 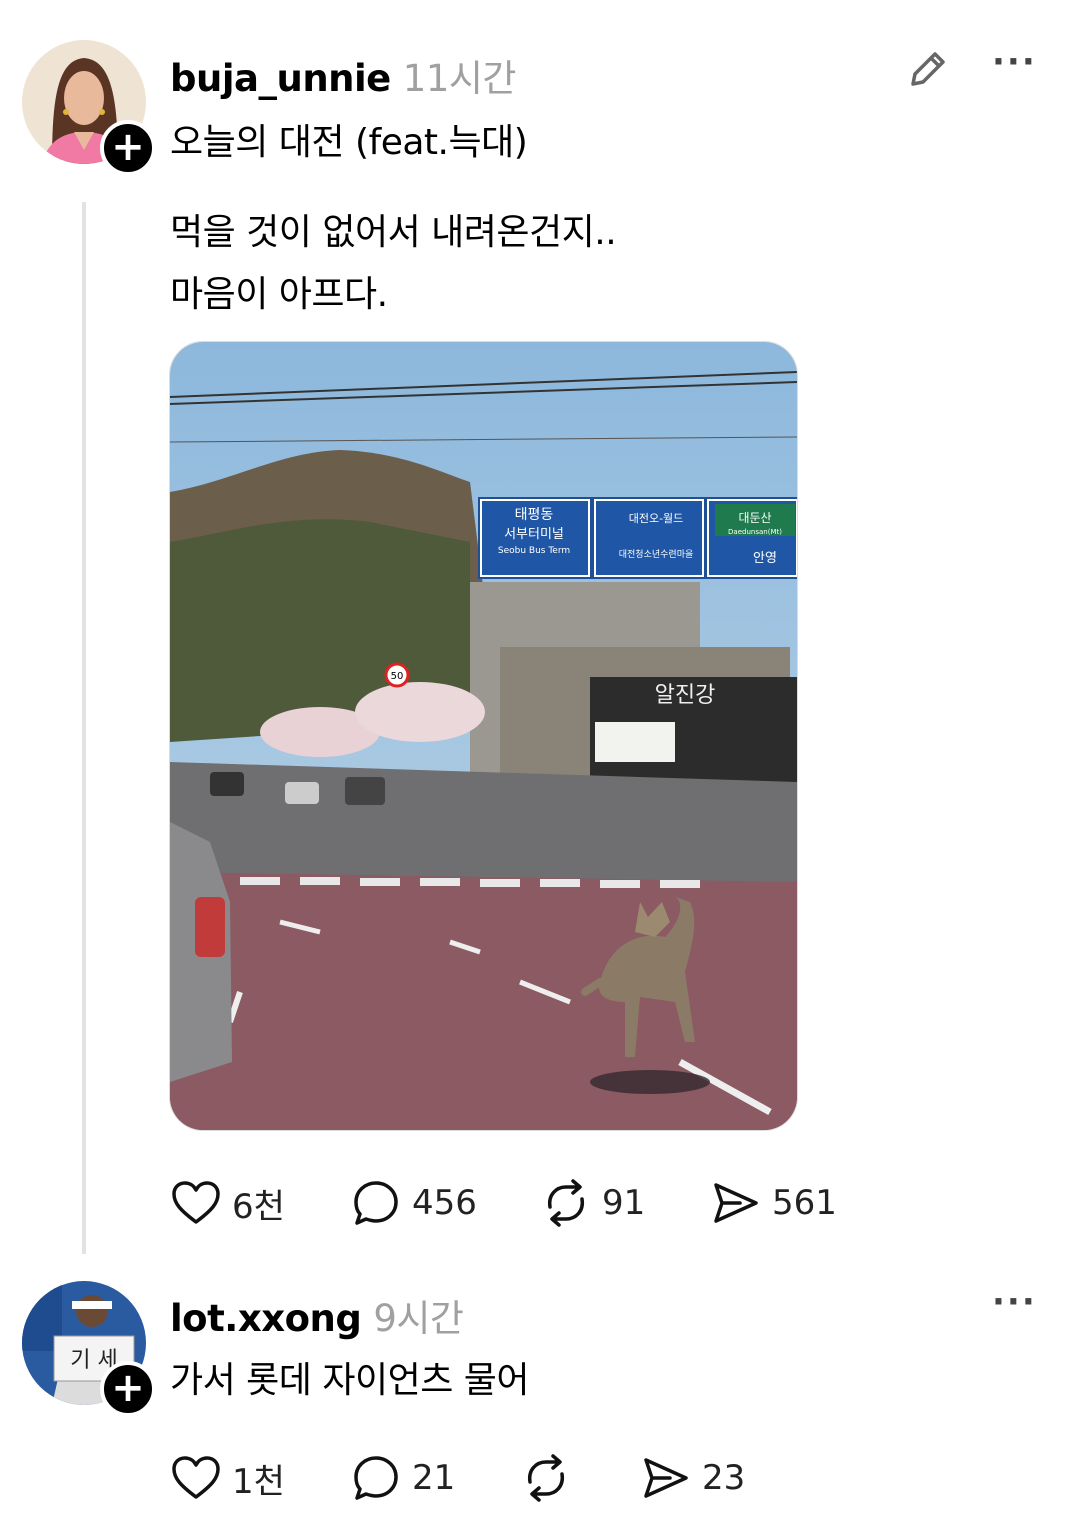 What do you see at coordinates (227, 1478) in the screenshot?
I see `reply-like-button: 1천` at bounding box center [227, 1478].